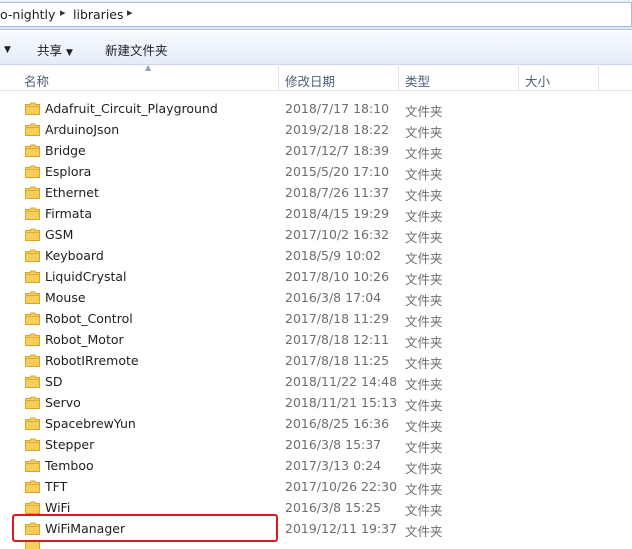  What do you see at coordinates (337, 234) in the screenshot?
I see `file-date: 2017/10/2 16:32` at bounding box center [337, 234].